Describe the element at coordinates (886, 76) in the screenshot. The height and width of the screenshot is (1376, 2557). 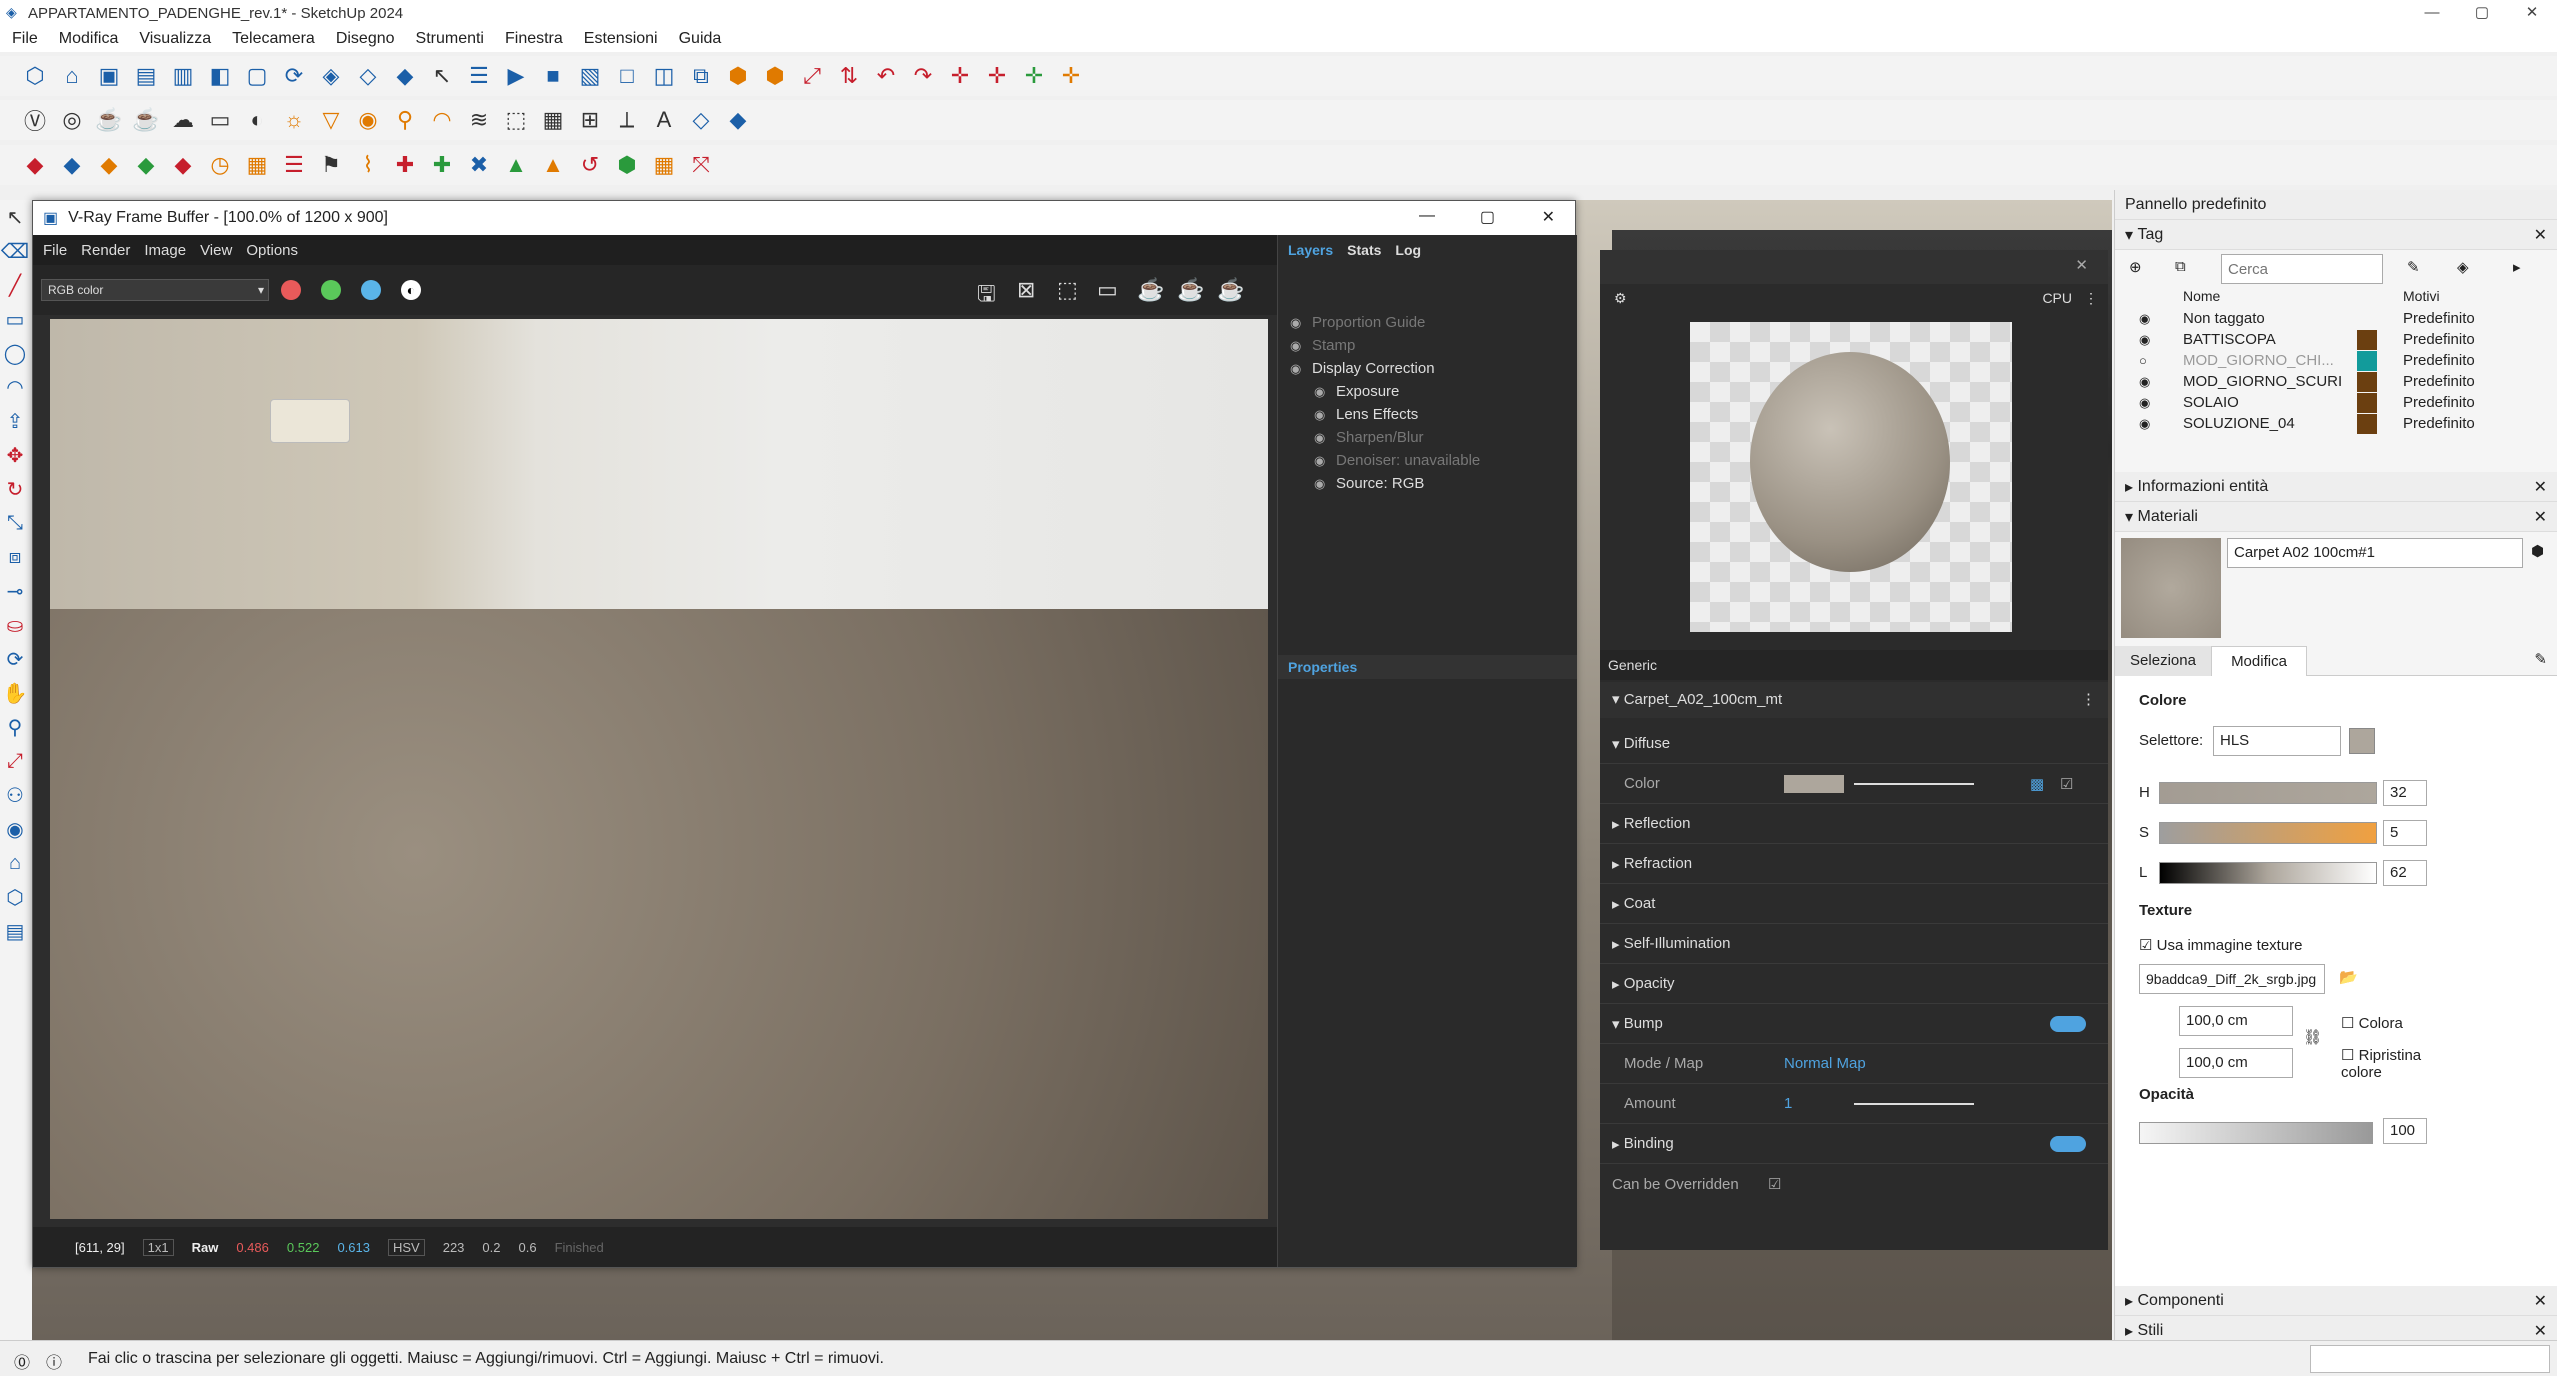
I see `undo-icon: ↶` at that location.